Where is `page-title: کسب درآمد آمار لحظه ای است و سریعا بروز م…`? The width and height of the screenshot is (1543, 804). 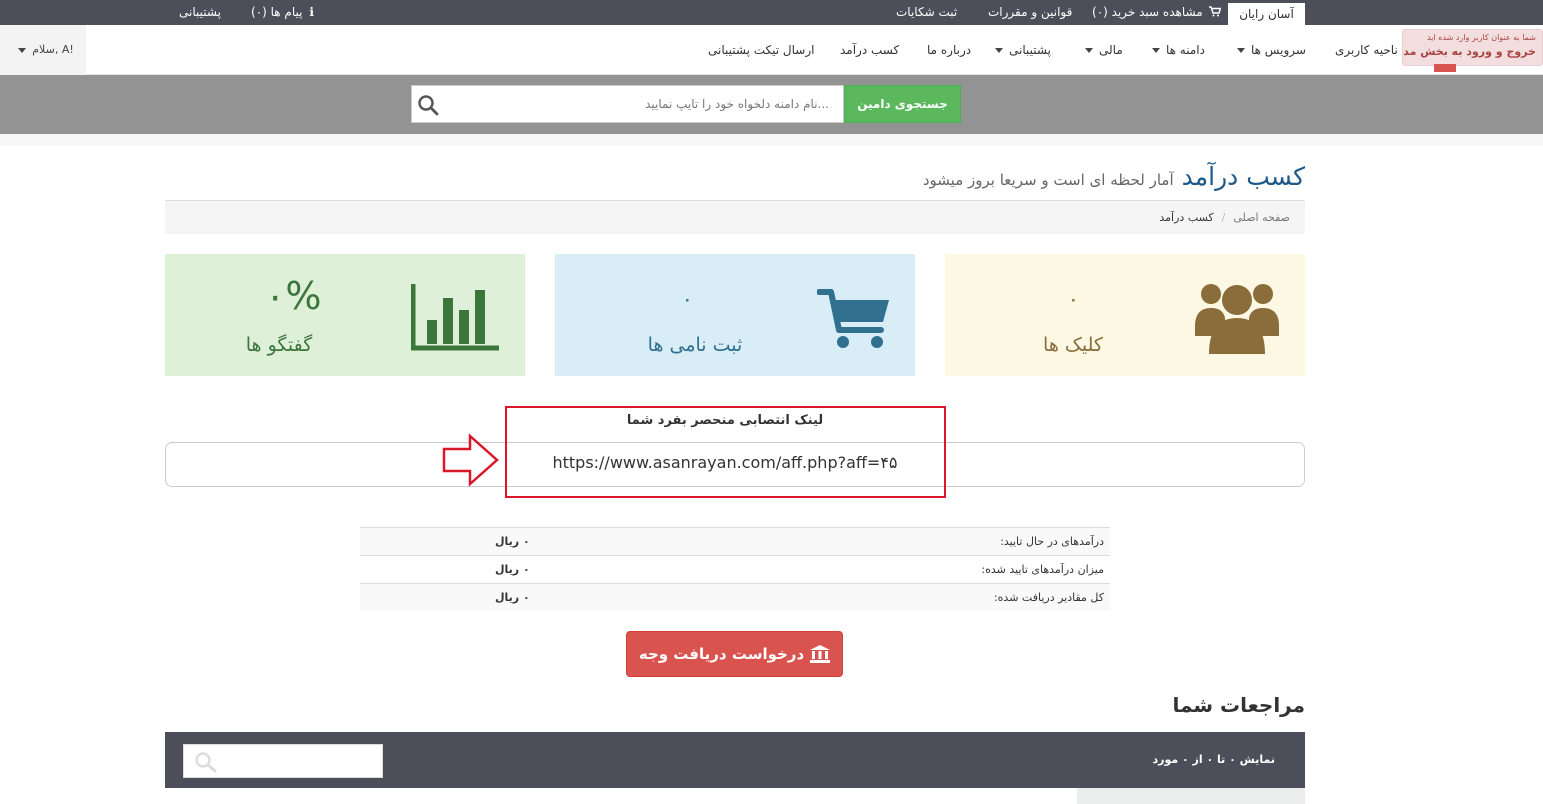
page-title: کسب درآمد آمار لحظه ای است و سریعا بروز م… is located at coordinates (1082, 176).